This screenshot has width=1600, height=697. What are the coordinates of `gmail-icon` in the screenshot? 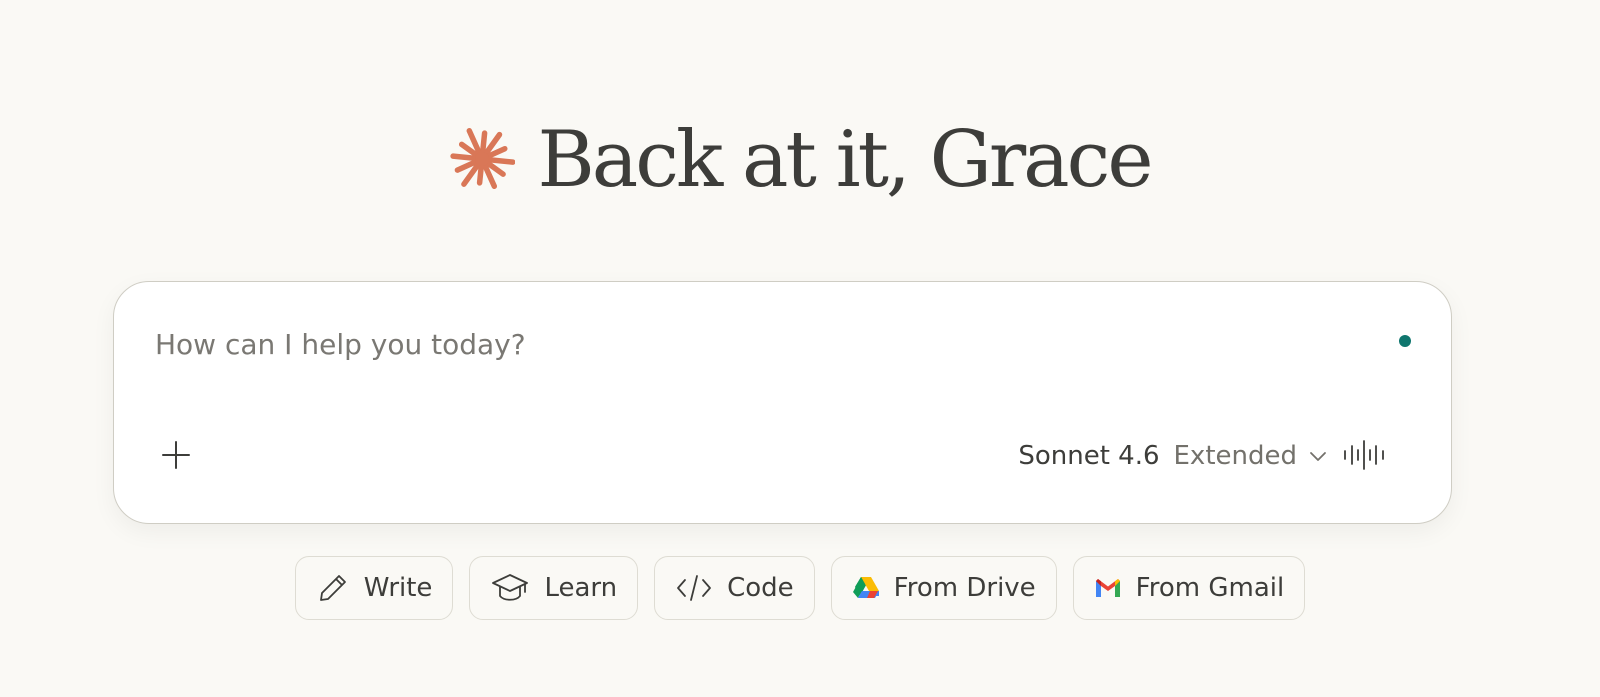 It's located at (1107, 588).